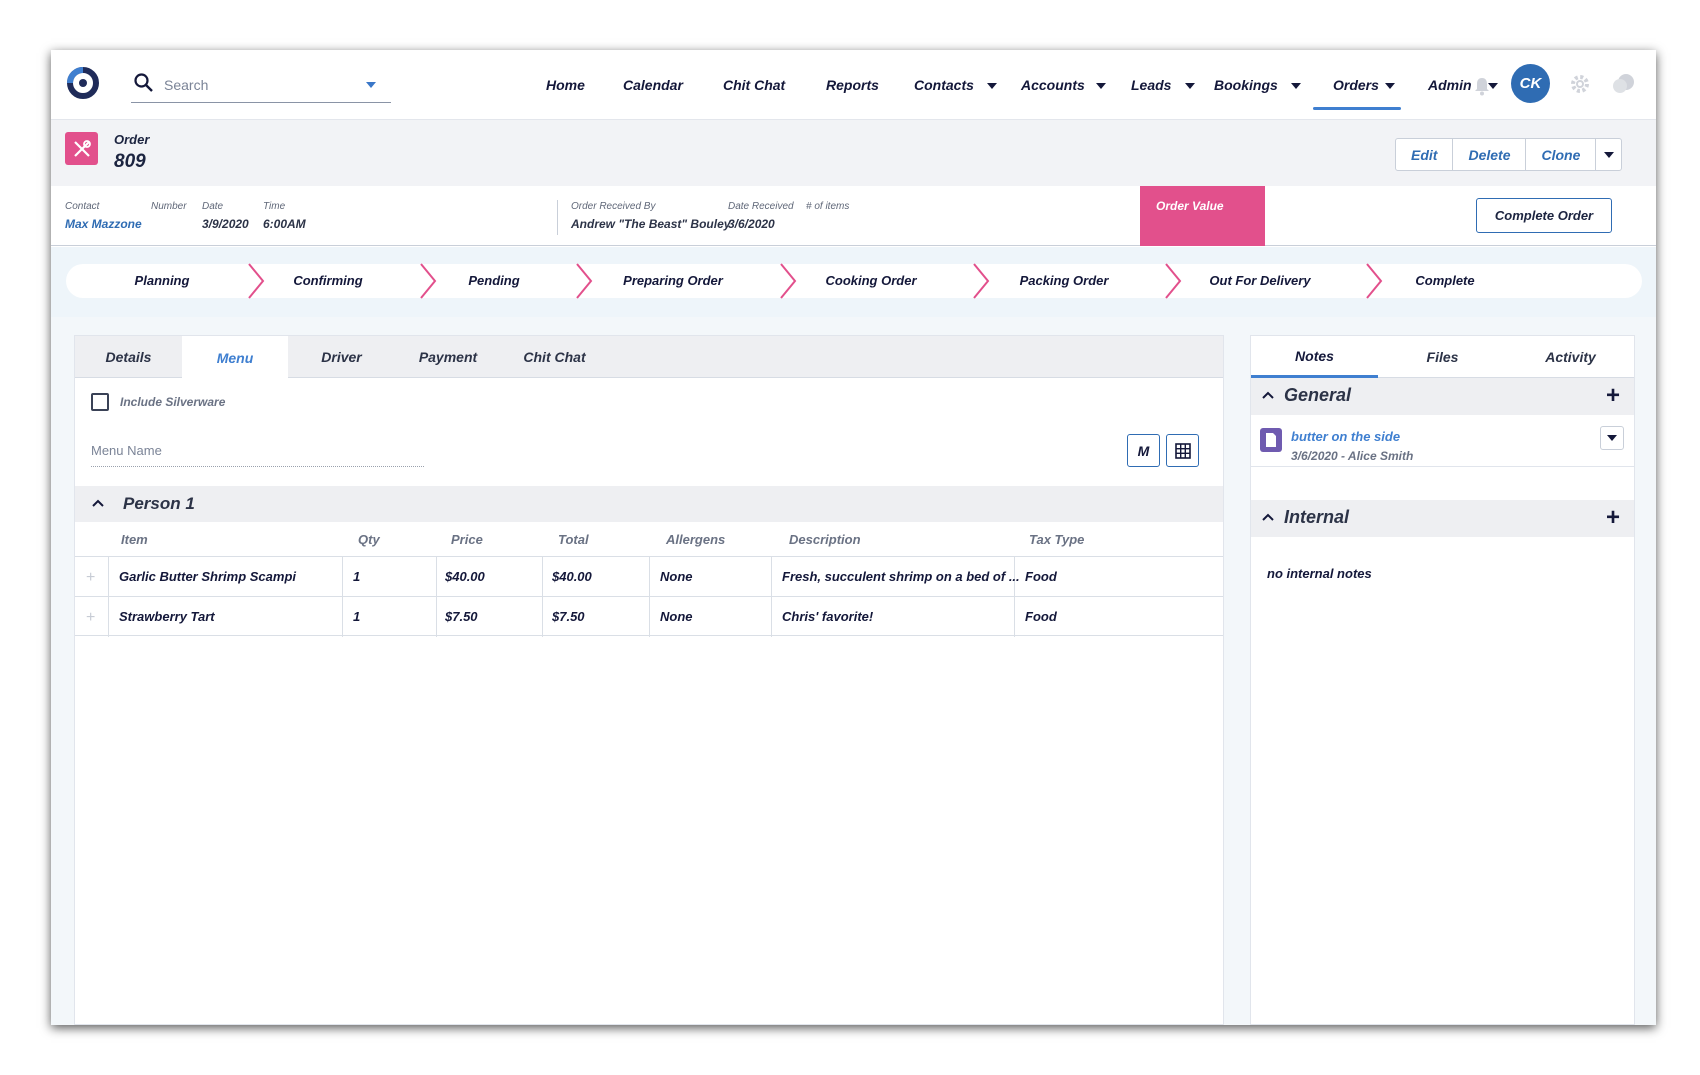 The height and width of the screenshot is (1075, 1700). What do you see at coordinates (1493, 86) in the screenshot?
I see `admin-caret-icon` at bounding box center [1493, 86].